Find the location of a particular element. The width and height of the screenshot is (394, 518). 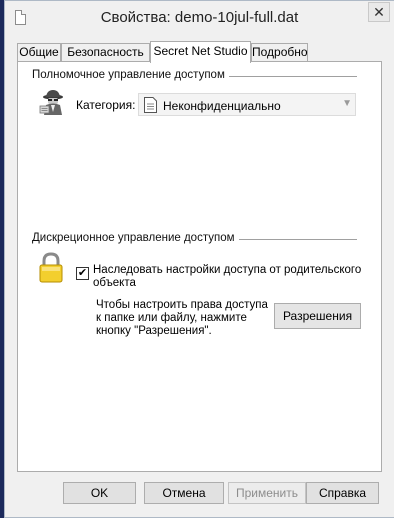

inherit-checkbox: ✔ is located at coordinates (82, 273).